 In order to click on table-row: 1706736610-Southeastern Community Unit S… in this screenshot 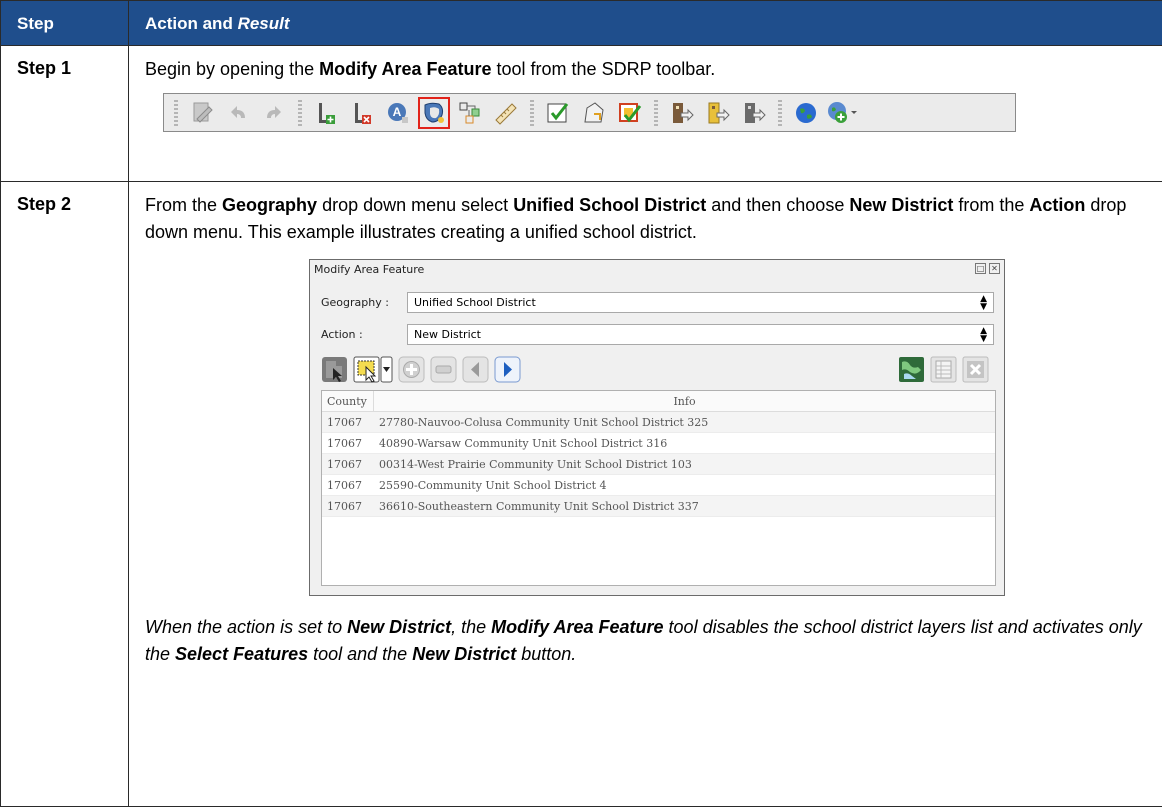, I will do `click(658, 506)`.